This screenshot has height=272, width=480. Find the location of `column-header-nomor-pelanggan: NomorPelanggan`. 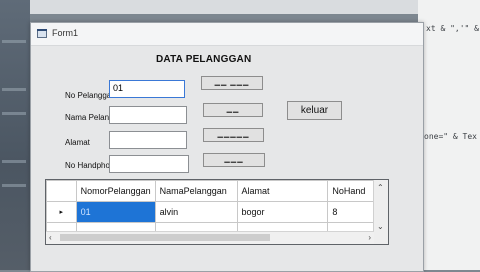

column-header-nomor-pelanggan: NomorPelanggan is located at coordinates (115, 191).